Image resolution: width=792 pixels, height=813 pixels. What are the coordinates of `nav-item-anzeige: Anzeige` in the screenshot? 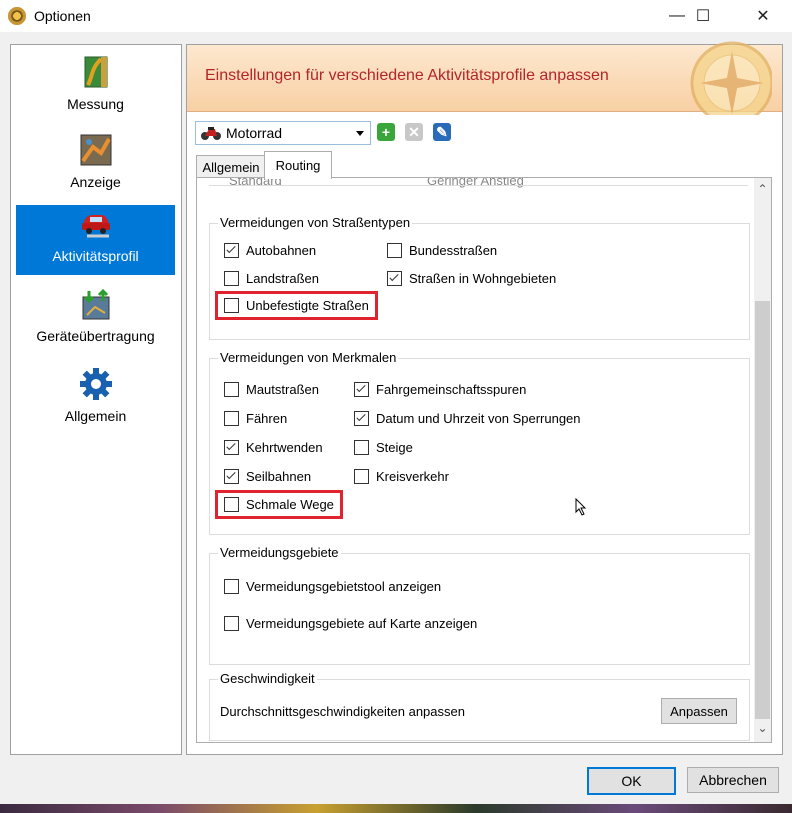 It's located at (95, 164).